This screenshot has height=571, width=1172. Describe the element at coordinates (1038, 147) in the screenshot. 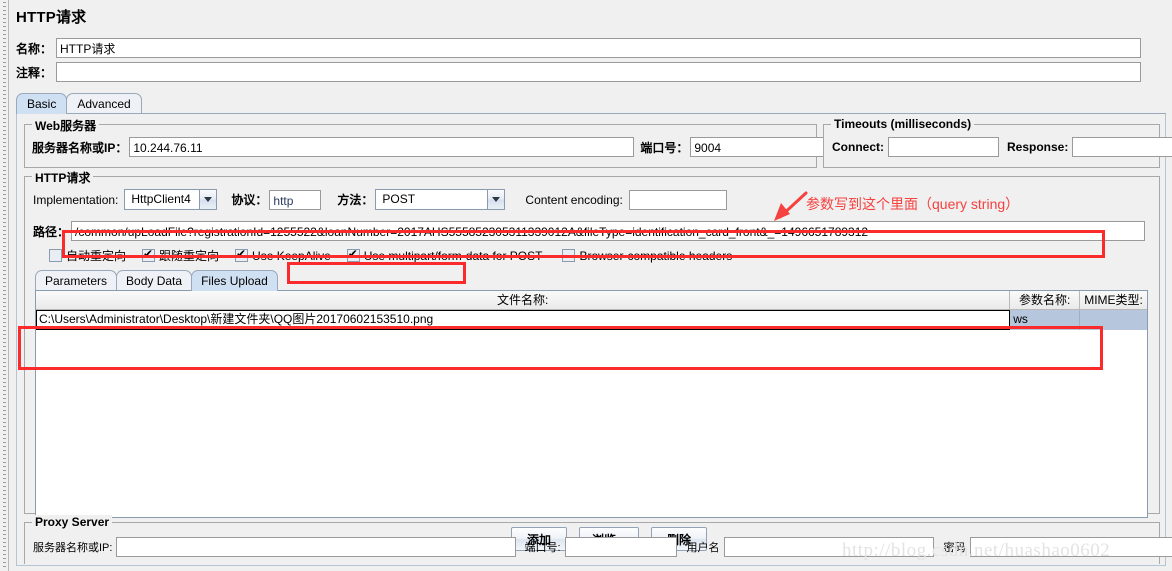

I see `response-label: Response:` at that location.